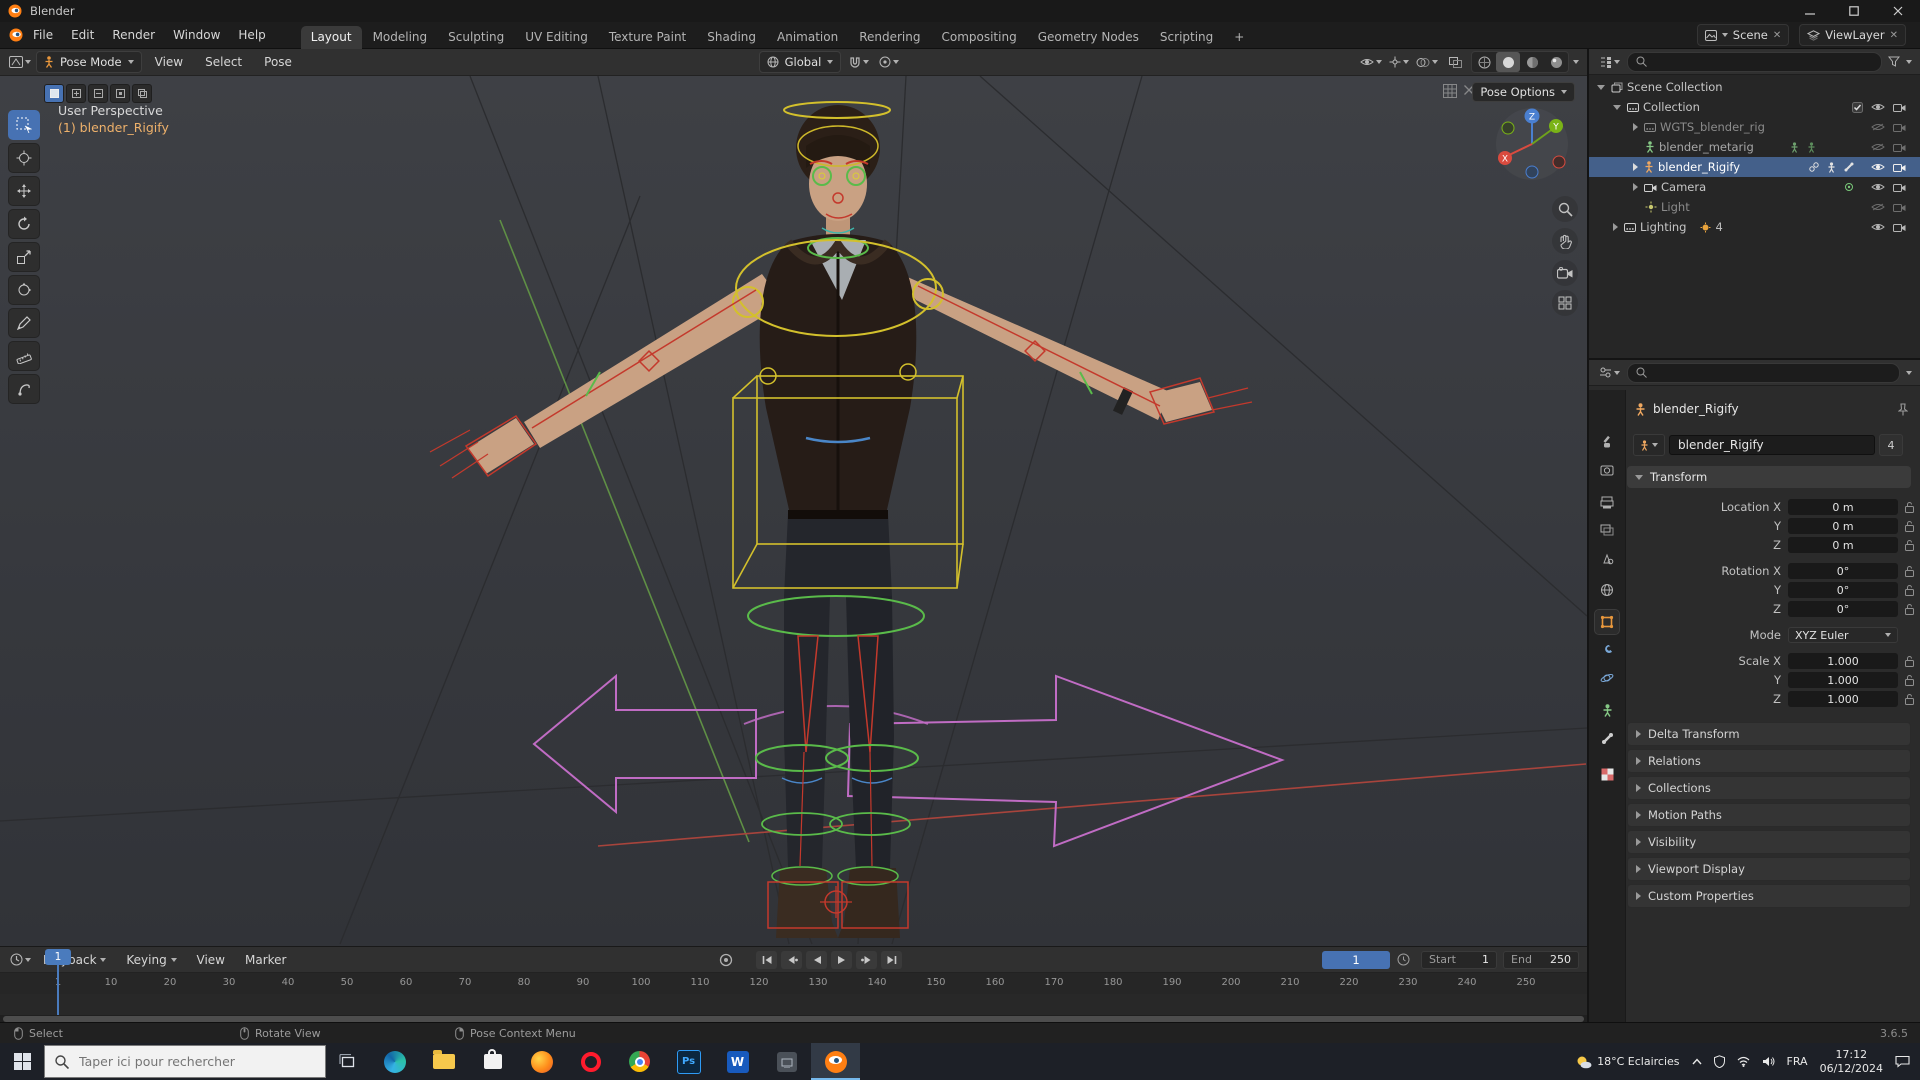 This screenshot has height=1080, width=1920. I want to click on weather-widget: 18°C Eclaircies, so click(1628, 1062).